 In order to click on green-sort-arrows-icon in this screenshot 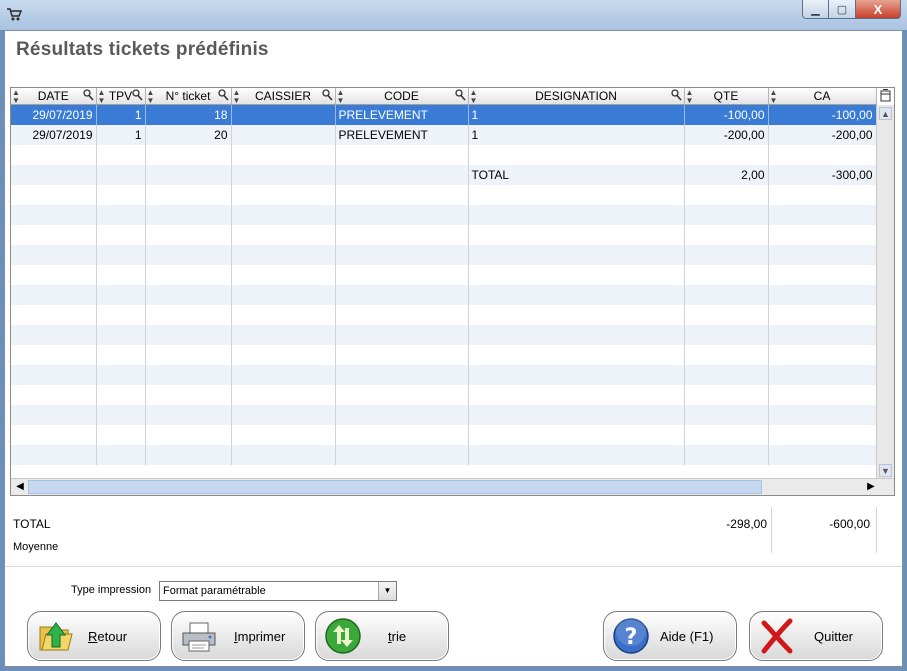, I will do `click(343, 636)`.